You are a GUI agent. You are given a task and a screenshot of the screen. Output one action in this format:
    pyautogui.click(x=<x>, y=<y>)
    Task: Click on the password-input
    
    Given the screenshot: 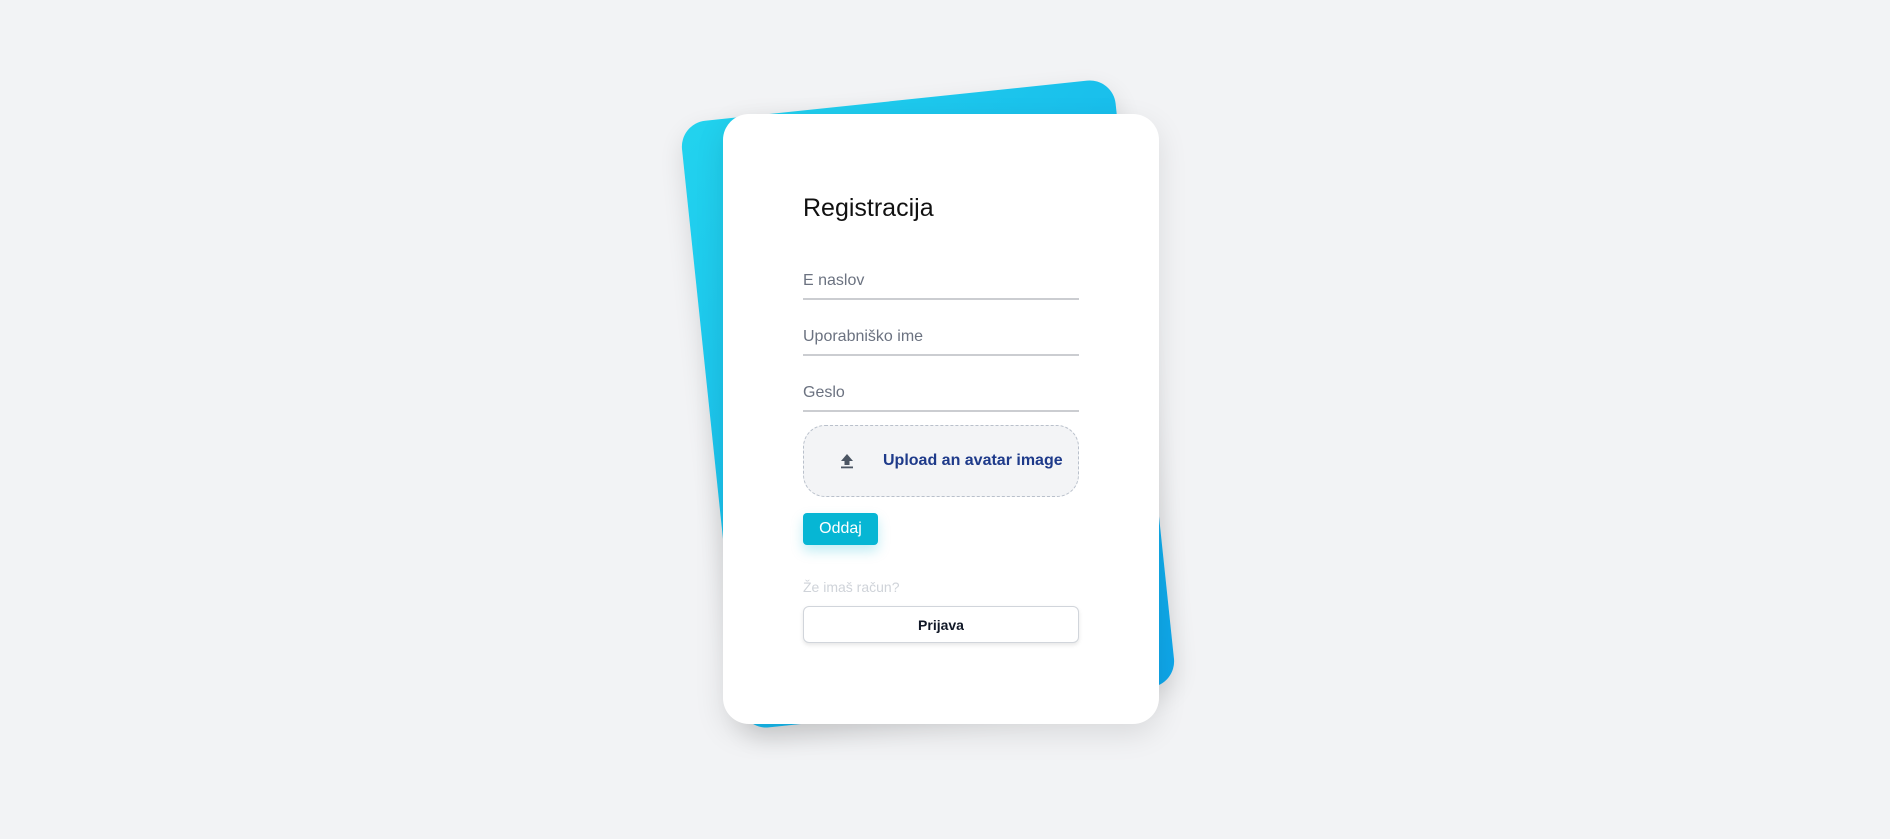 What is the action you would take?
    pyautogui.click(x=941, y=393)
    